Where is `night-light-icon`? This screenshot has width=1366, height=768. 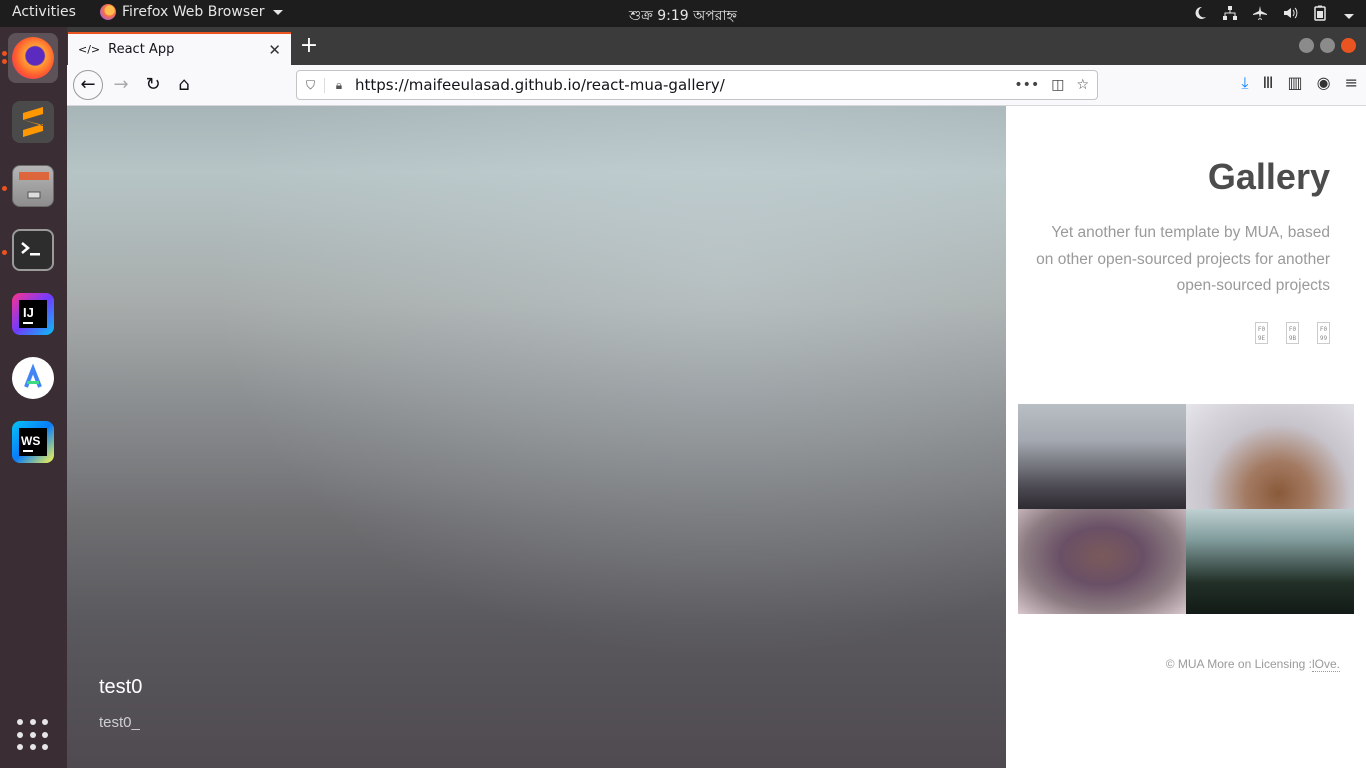
night-light-icon is located at coordinates (1200, 13).